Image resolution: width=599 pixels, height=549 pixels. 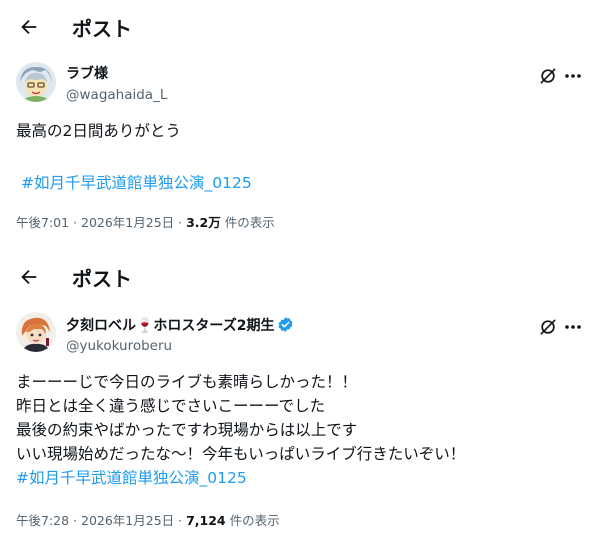 I want to click on post-meta: 午後7:01 · 2026年1月25日 · 3.2万 件の表示, so click(x=145, y=223).